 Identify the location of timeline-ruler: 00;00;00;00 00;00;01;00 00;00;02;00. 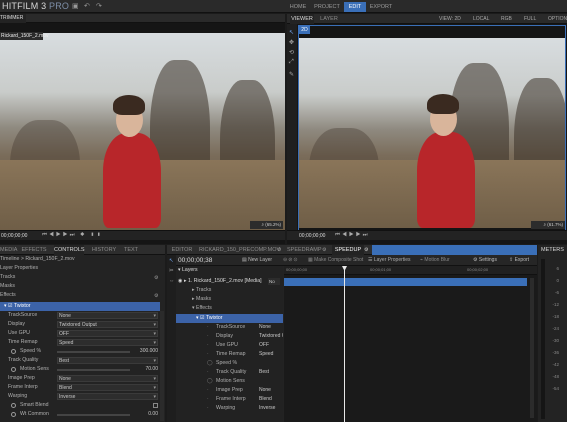
(410, 270).